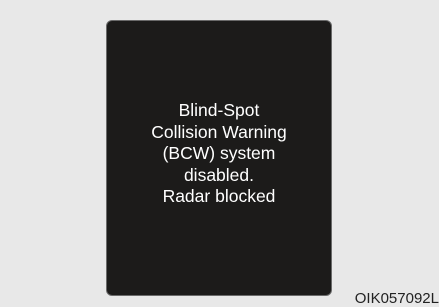 This screenshot has height=307, width=439. What do you see at coordinates (219, 110) in the screenshot?
I see `warning-line-1: Blind-Spot` at bounding box center [219, 110].